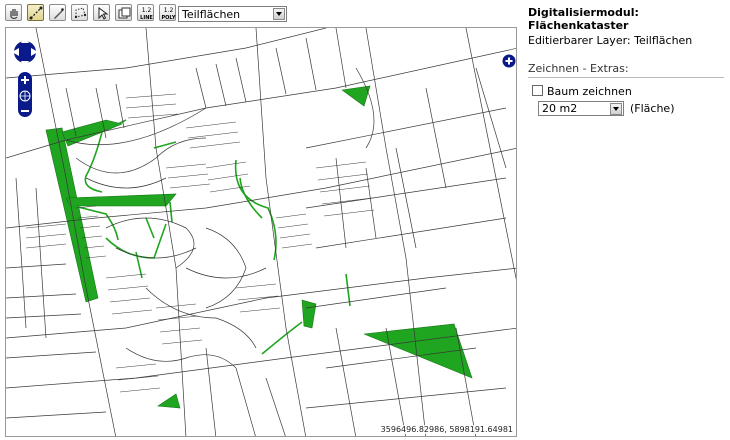  Describe the element at coordinates (211, 14) in the screenshot. I see `layer-select-value: Teilflächen` at that location.